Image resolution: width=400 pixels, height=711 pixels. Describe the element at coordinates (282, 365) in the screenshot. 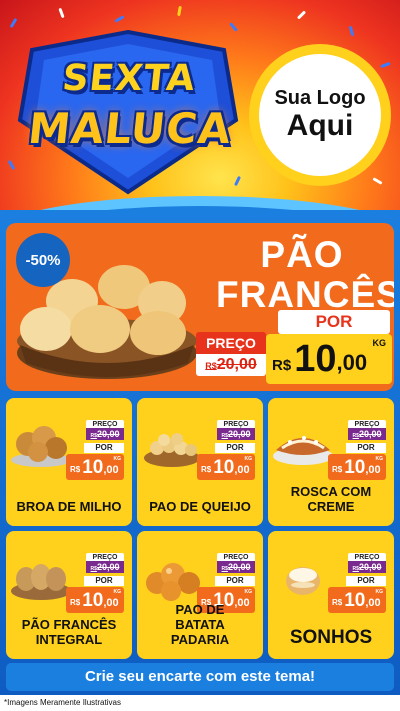

I see `featured-currency: R$` at that location.